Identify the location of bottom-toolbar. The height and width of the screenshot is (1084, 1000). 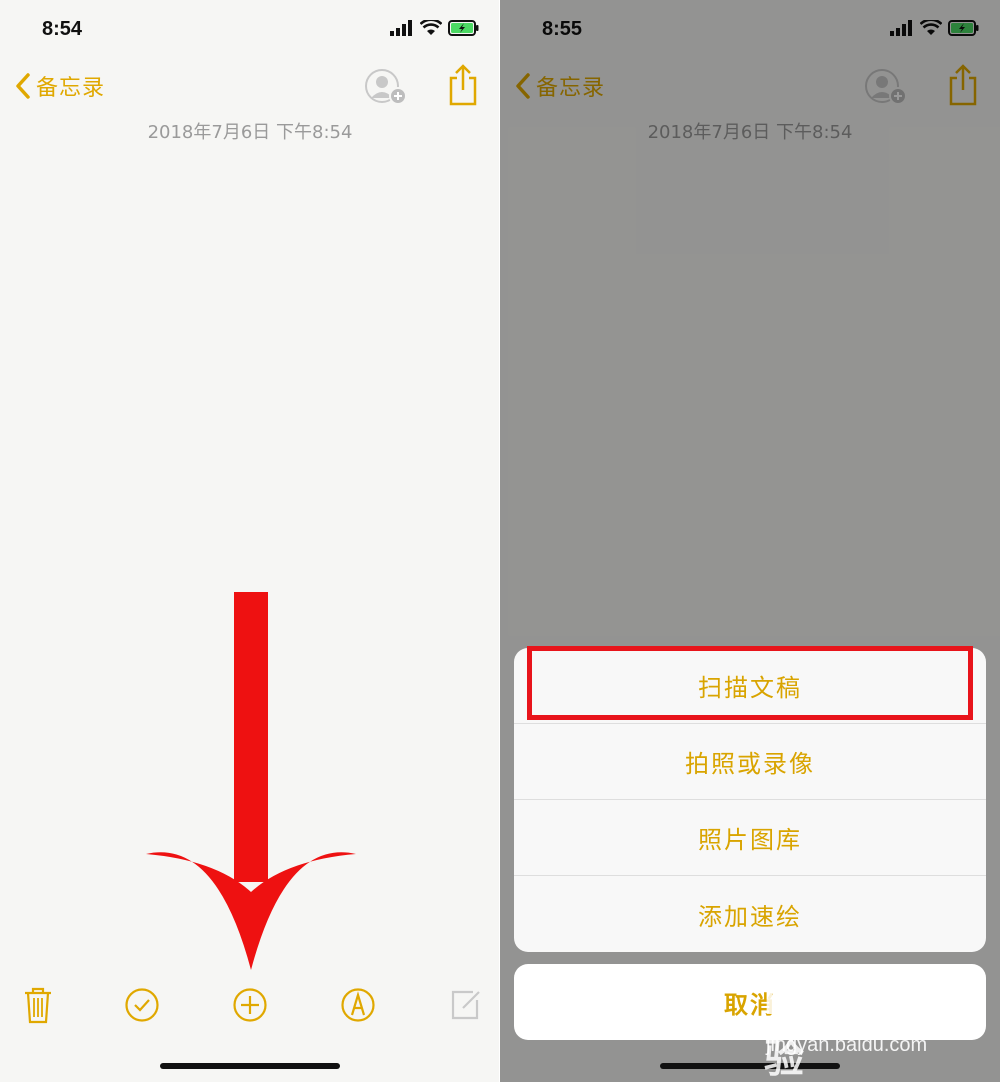
(250, 1007).